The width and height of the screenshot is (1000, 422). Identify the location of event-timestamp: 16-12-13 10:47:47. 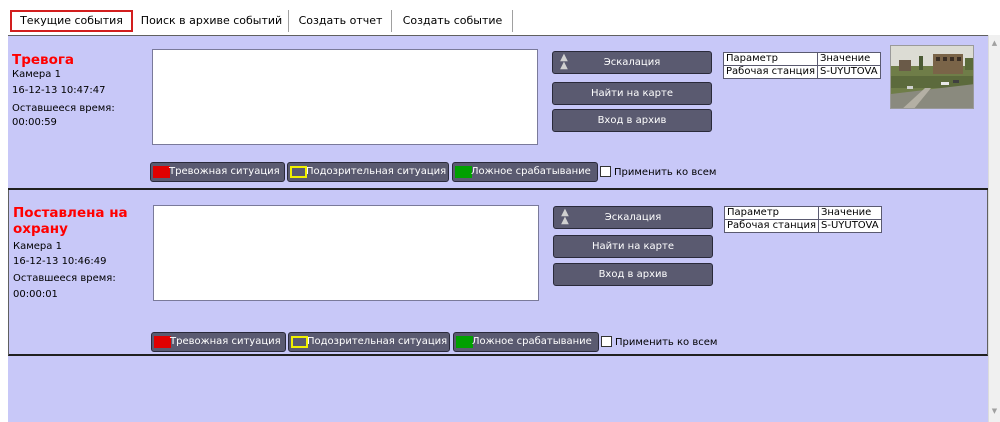
(59, 90).